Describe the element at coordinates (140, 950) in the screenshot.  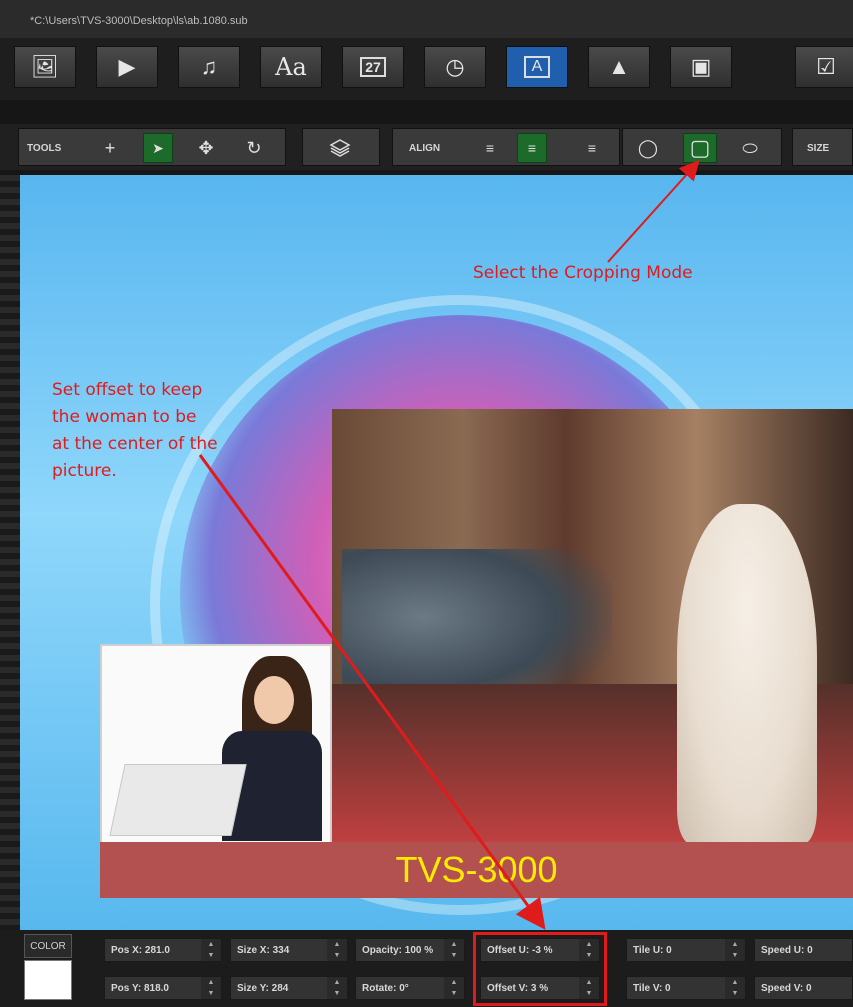
I see `pos-x-value: Pos X: 281.0` at that location.